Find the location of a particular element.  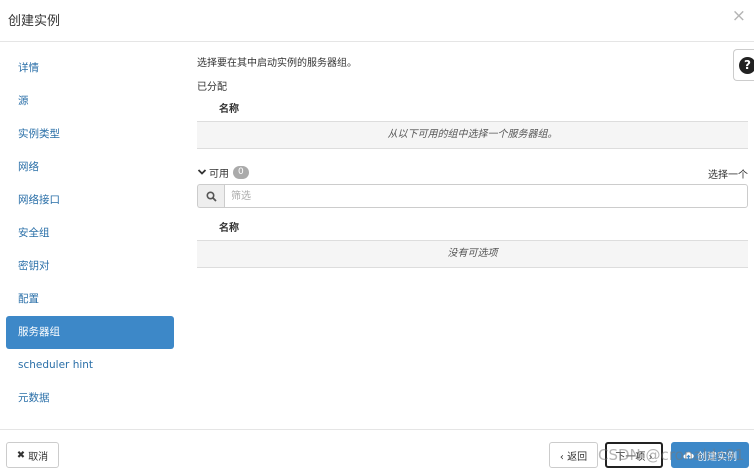

sidebar-item-key-pair: 密钥对 is located at coordinates (90, 266).